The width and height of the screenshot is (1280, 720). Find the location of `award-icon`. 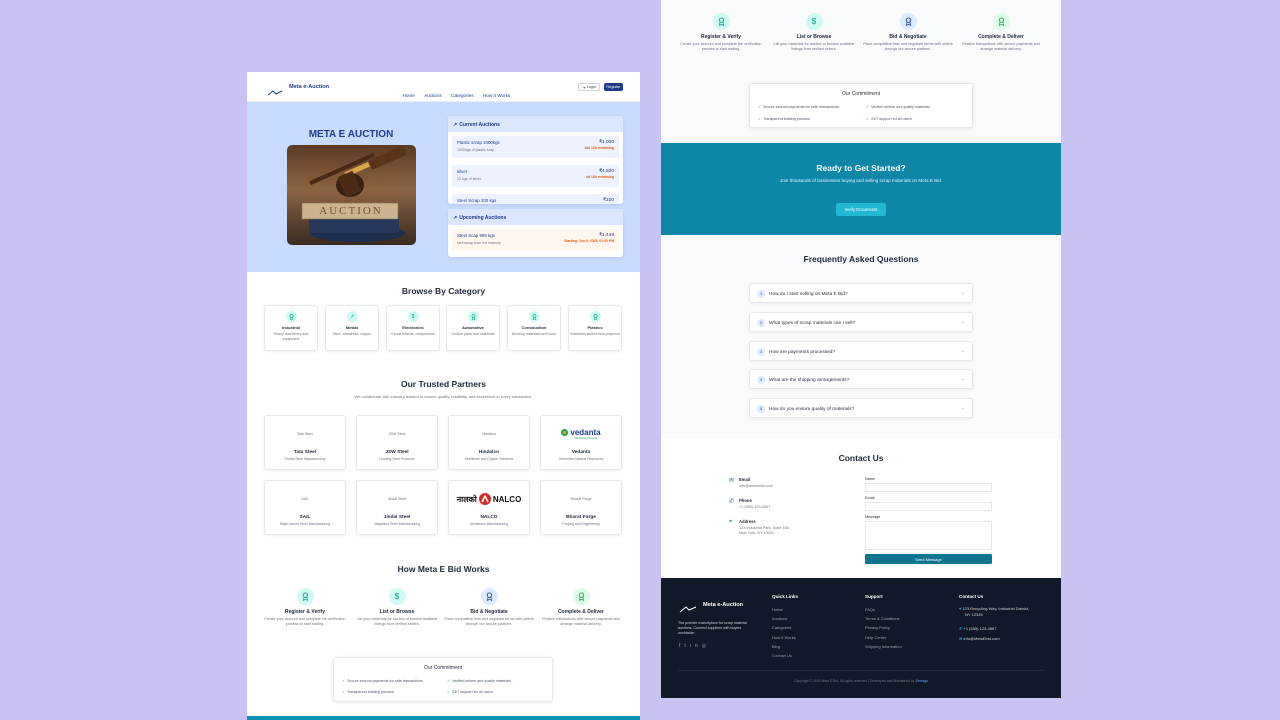

award-icon is located at coordinates (291, 316).